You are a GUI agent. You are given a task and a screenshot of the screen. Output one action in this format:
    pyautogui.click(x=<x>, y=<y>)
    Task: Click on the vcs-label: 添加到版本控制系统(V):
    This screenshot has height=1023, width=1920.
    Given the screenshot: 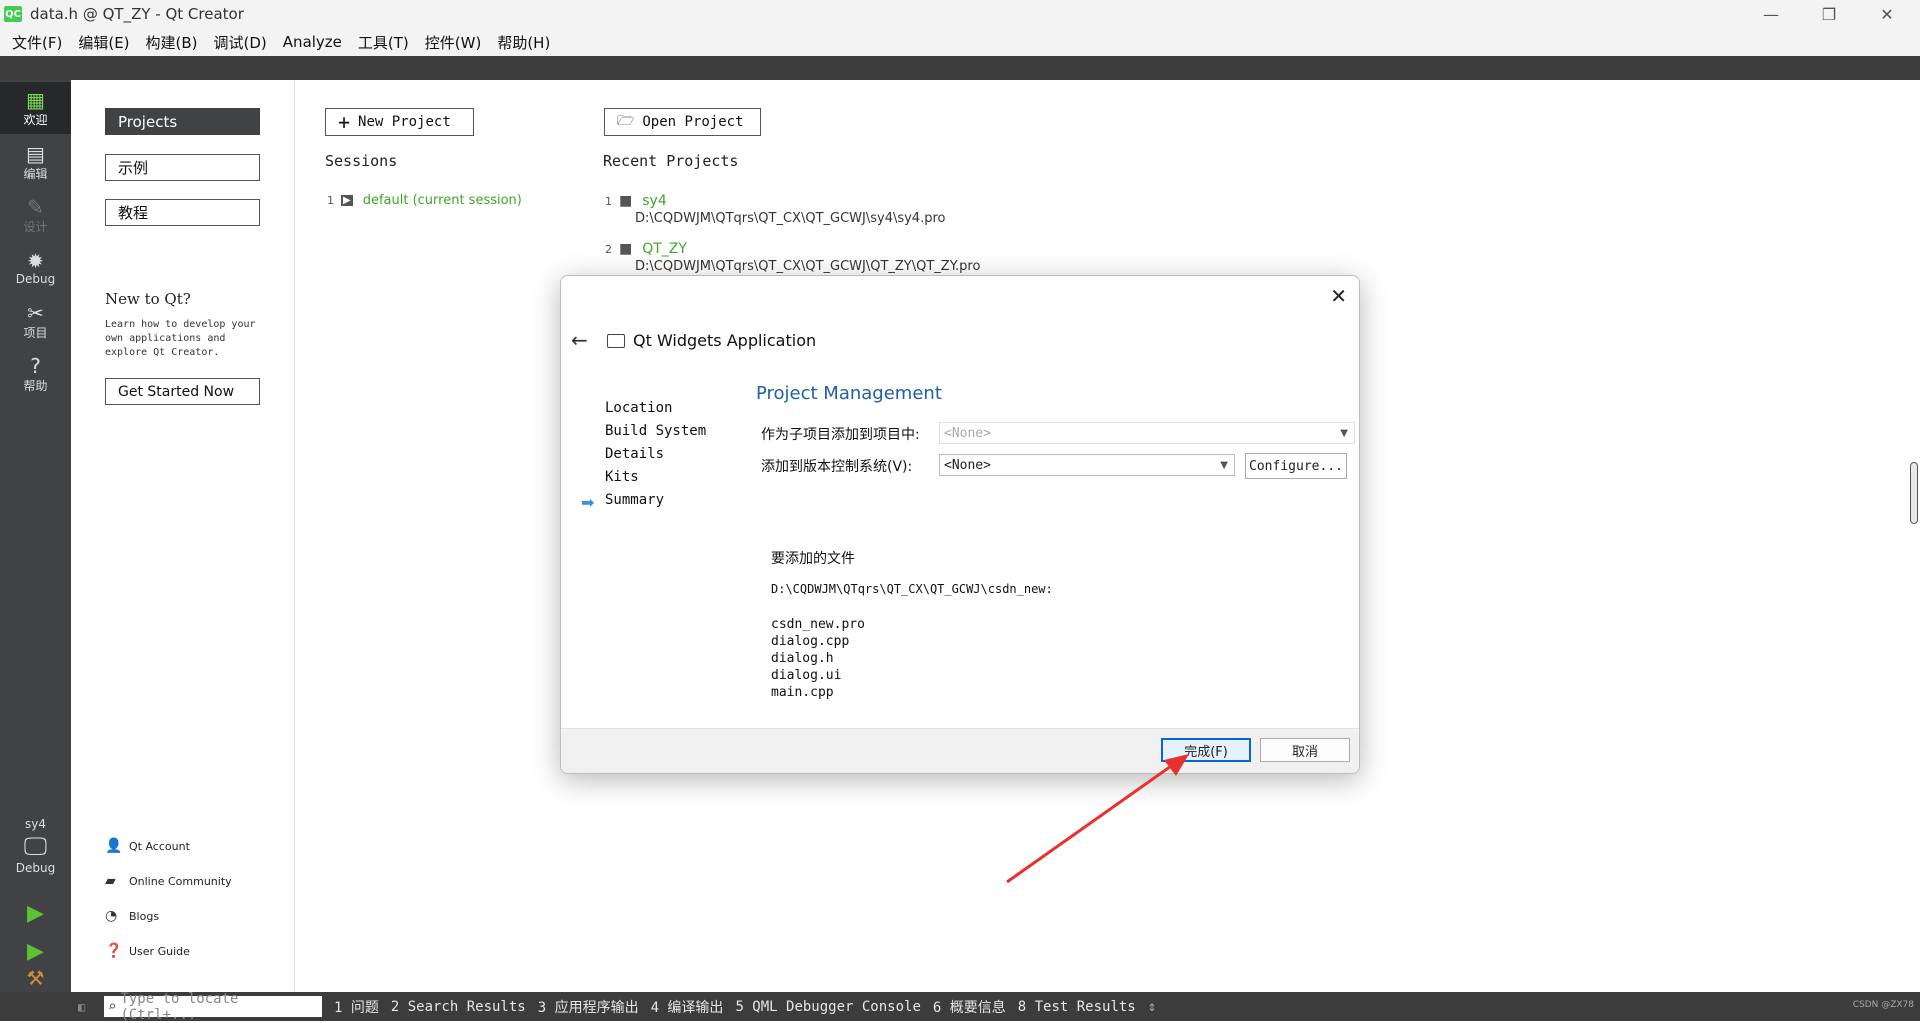 What is the action you would take?
    pyautogui.click(x=837, y=467)
    